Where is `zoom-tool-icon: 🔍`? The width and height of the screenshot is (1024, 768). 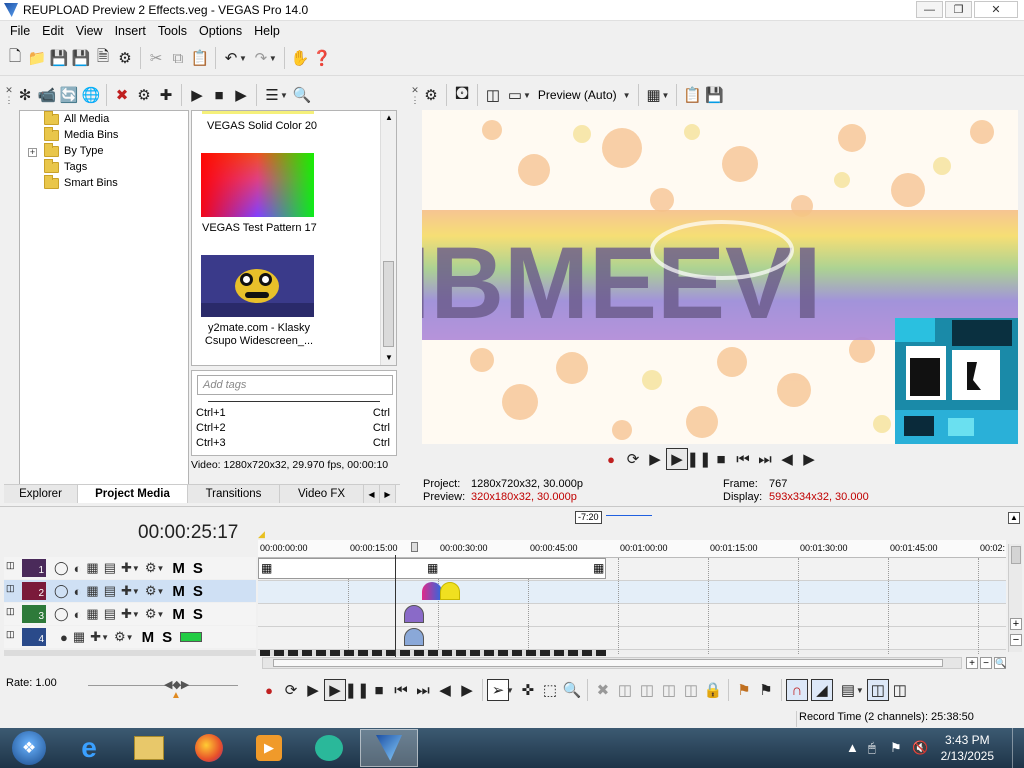 zoom-tool-icon: 🔍 is located at coordinates (1000, 663).